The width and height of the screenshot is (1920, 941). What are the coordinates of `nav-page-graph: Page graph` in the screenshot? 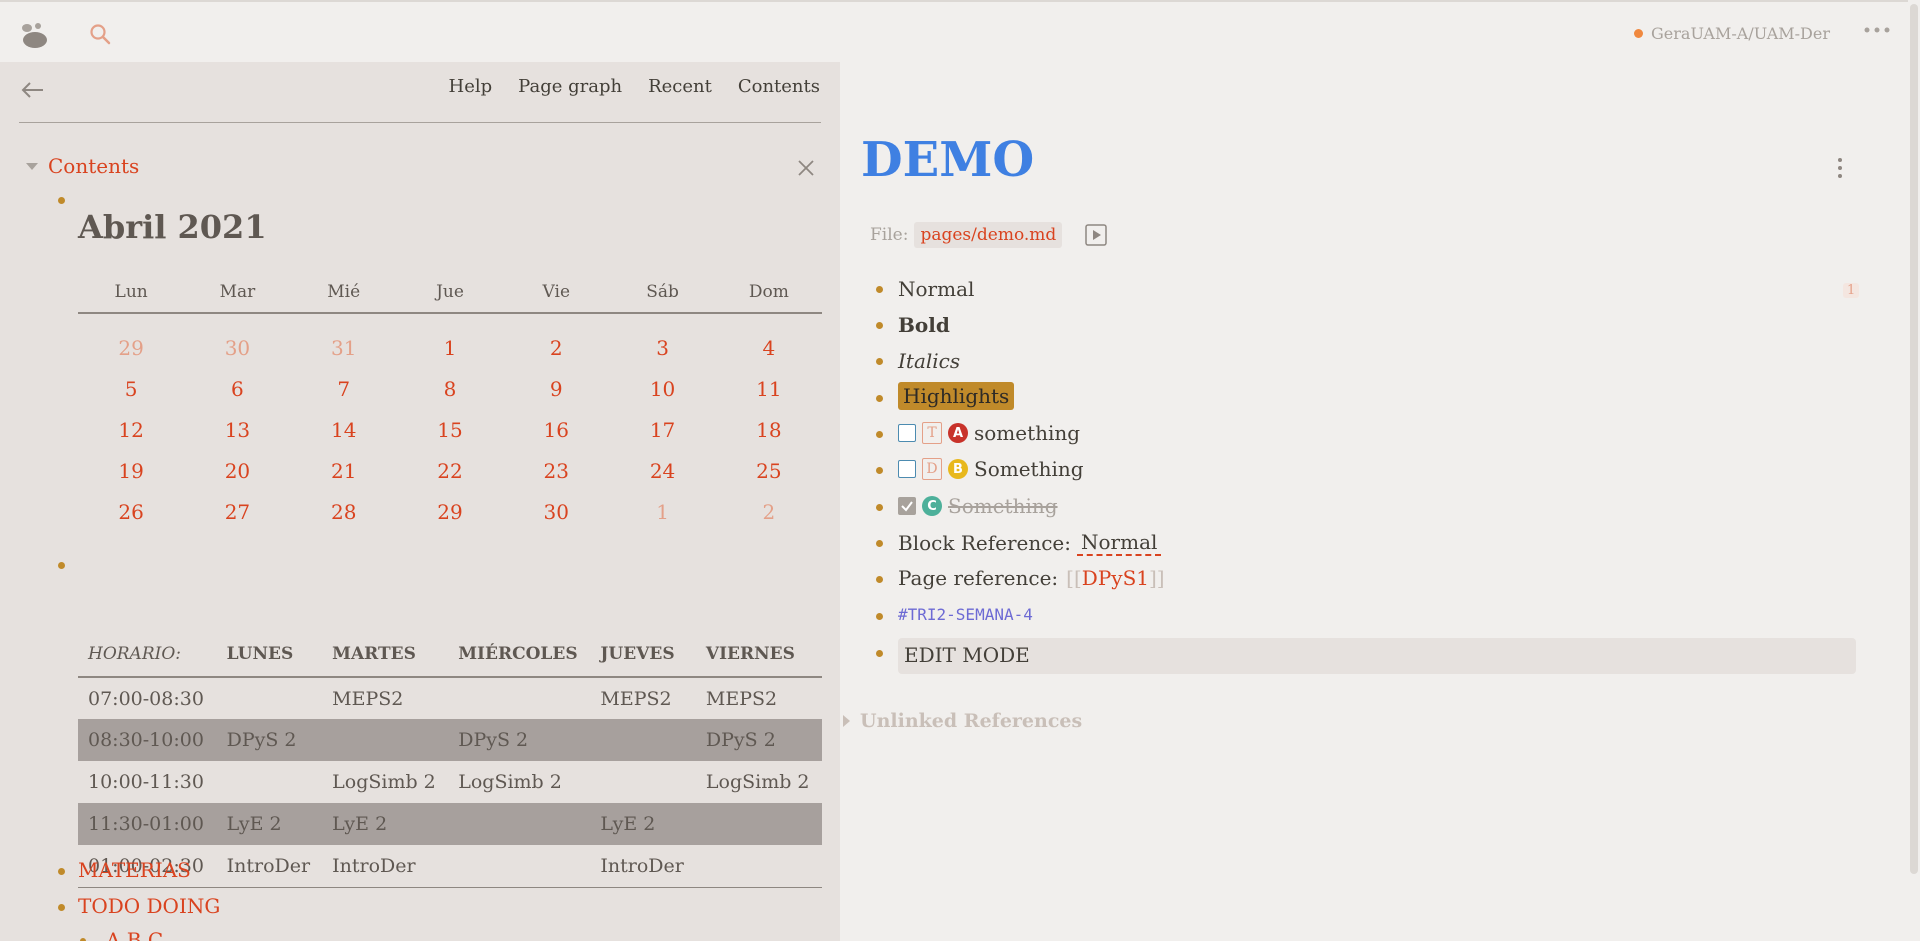 It's located at (570, 86).